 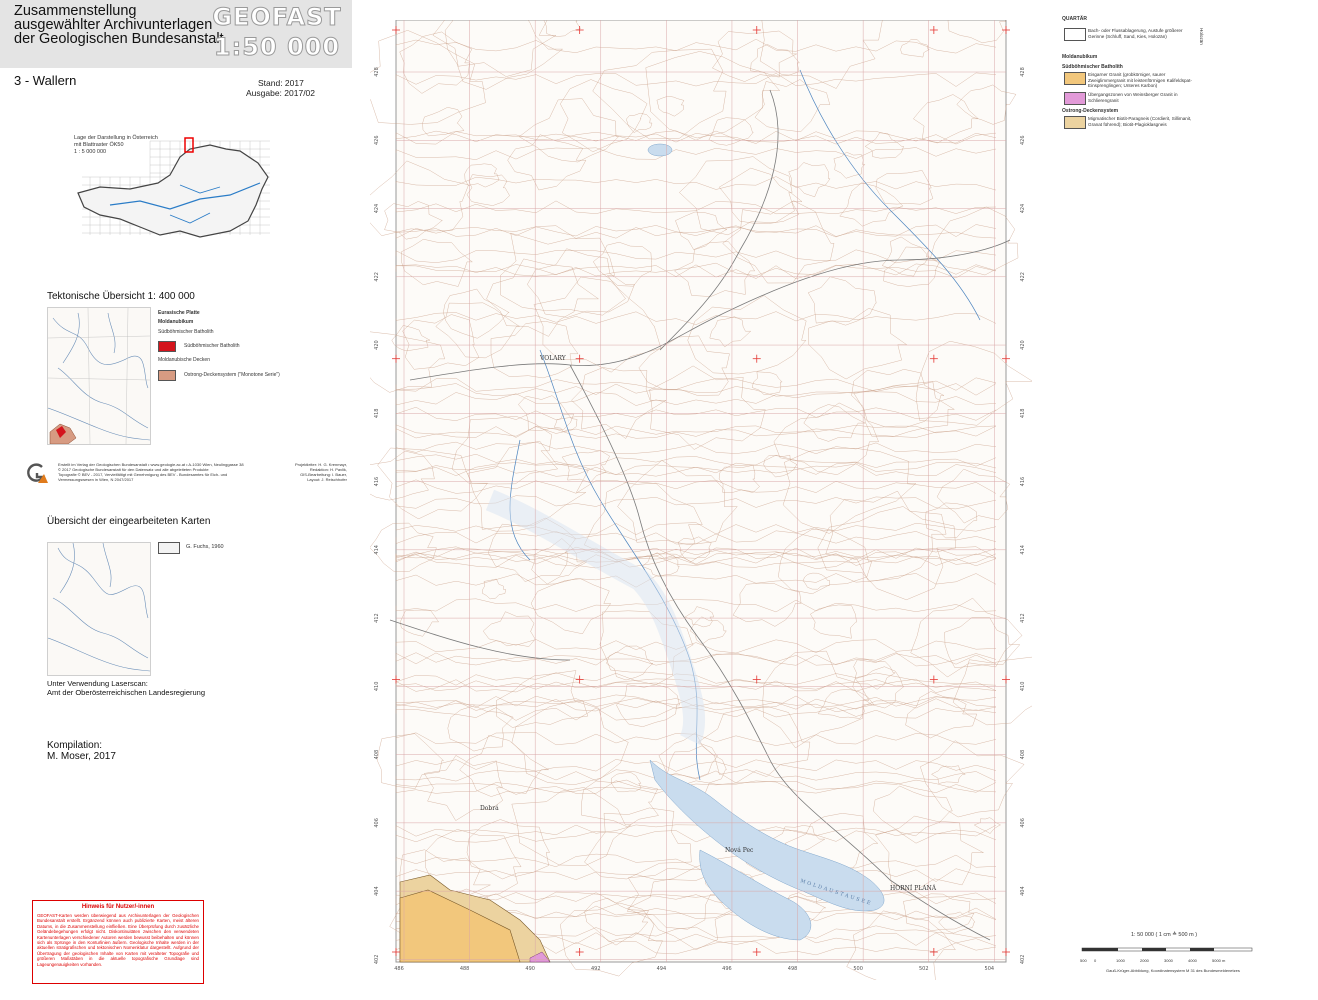 What do you see at coordinates (1023, 72) in the screenshot?
I see `northing-label-right: 428` at bounding box center [1023, 72].